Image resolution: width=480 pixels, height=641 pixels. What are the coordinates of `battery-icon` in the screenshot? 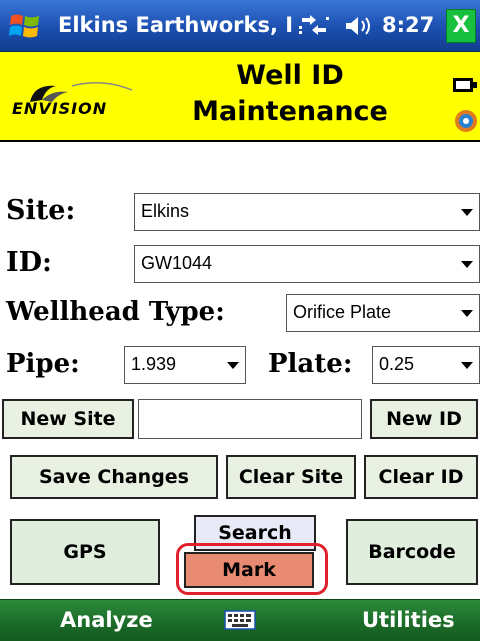 It's located at (465, 85).